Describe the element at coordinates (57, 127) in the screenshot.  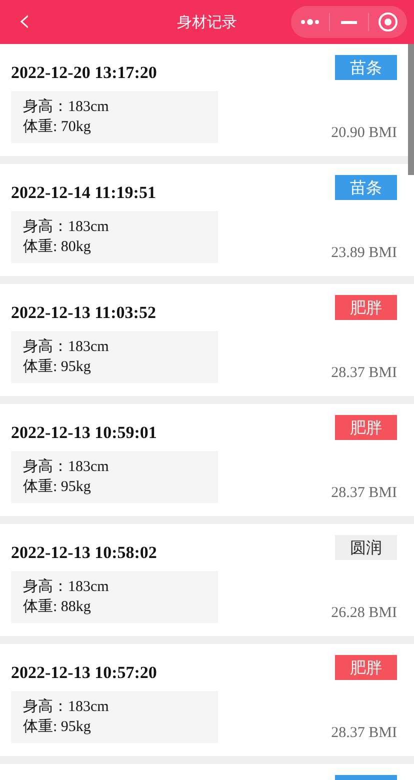
I see `weight-text: 体重: 70kg` at that location.